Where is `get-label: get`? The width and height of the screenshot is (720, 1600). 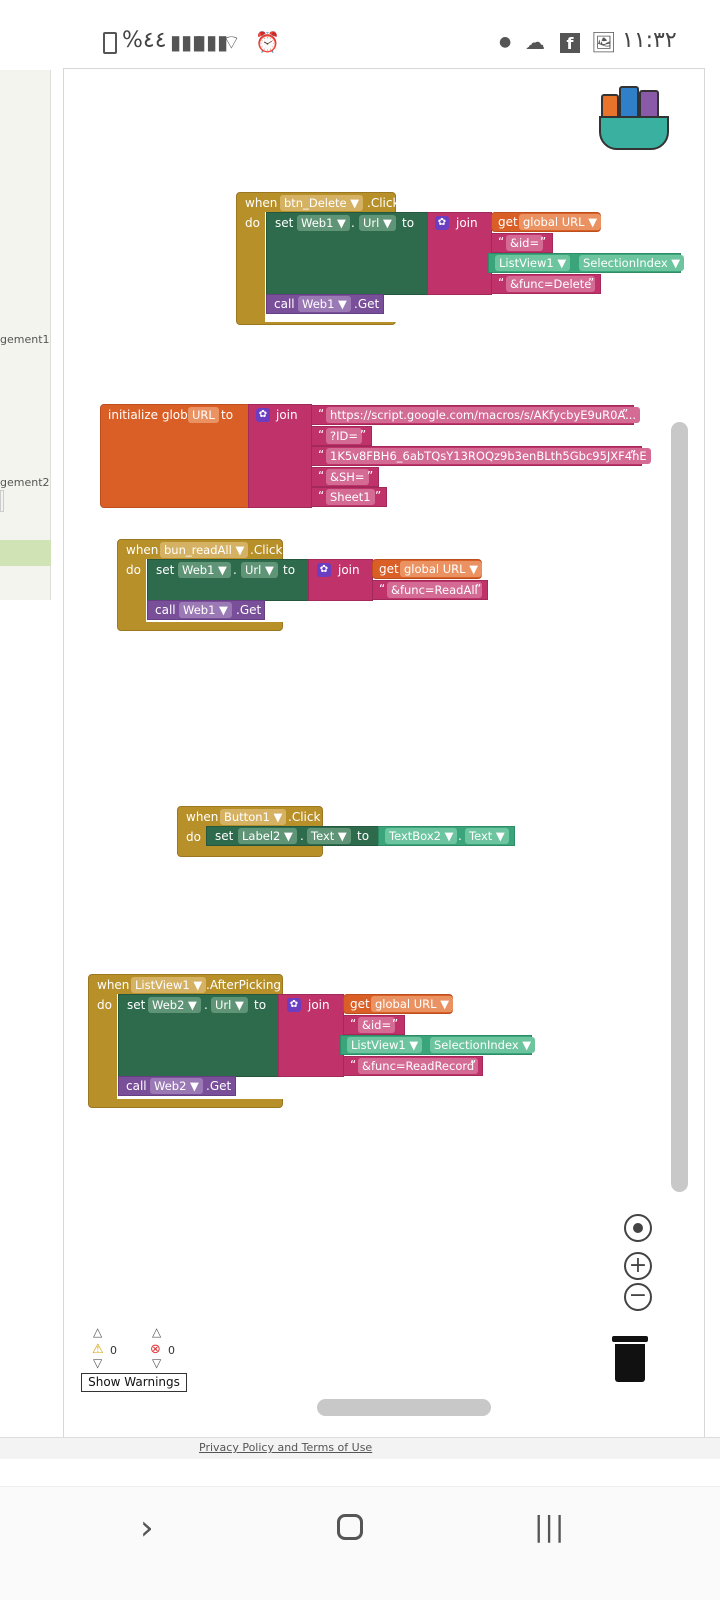
get-label: get is located at coordinates (389, 569).